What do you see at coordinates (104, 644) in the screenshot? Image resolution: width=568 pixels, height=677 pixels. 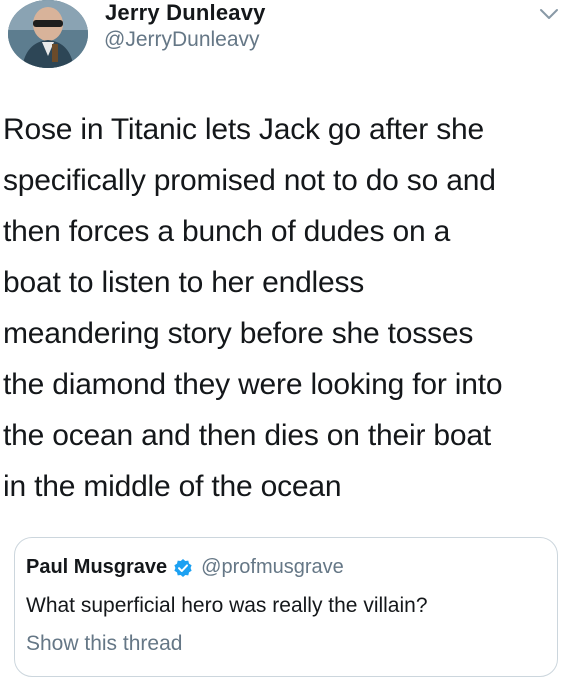 I see `show-thread-link: Show this thread` at bounding box center [104, 644].